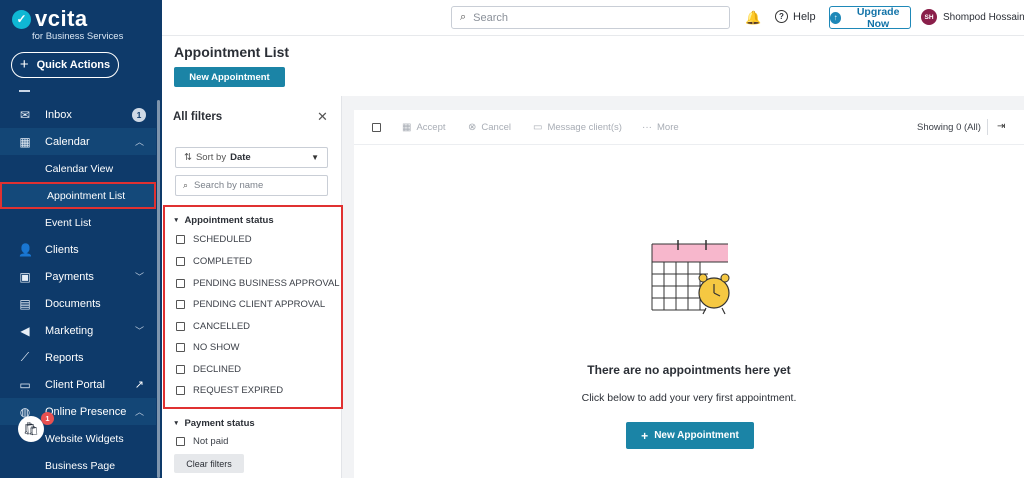 The image size is (1024, 478). I want to click on user-menu: SH Shompod Hossain, so click(972, 17).